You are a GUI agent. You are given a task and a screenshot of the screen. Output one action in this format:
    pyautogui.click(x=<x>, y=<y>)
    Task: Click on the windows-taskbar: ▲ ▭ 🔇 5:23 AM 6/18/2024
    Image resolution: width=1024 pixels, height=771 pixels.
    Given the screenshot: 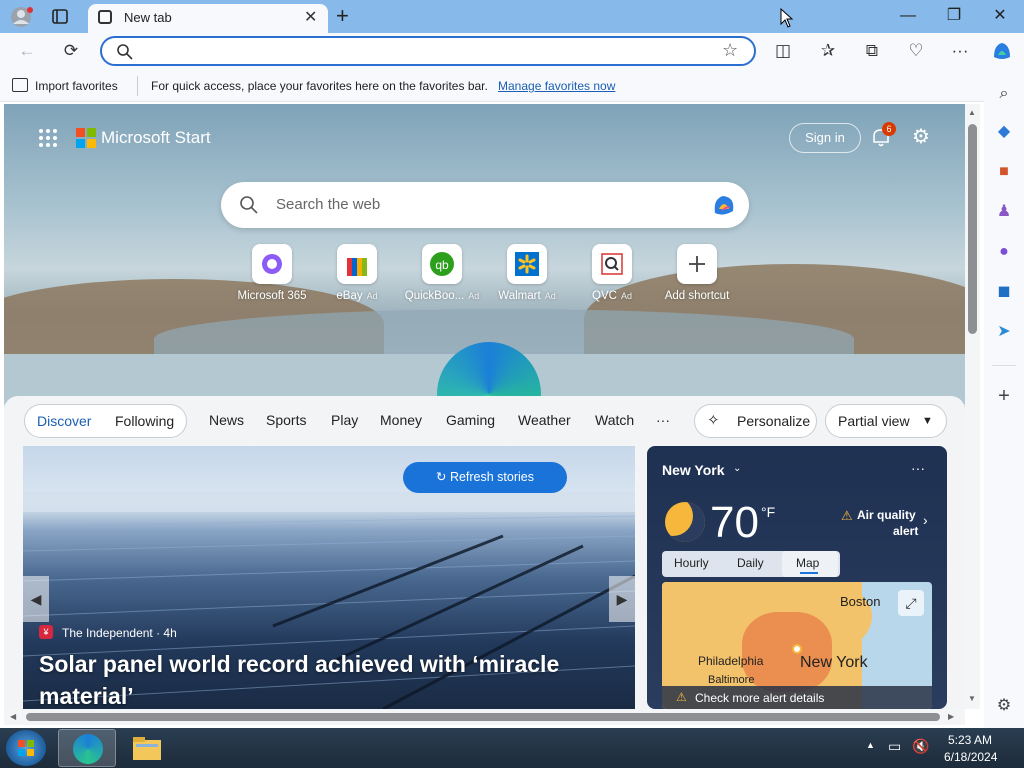 What is the action you would take?
    pyautogui.click(x=512, y=748)
    